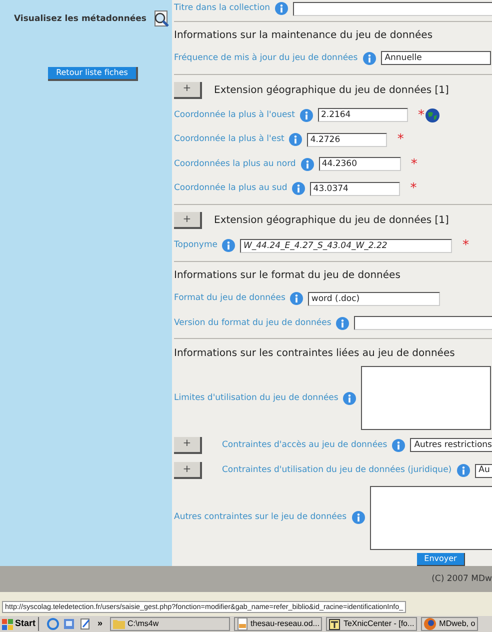 This screenshot has width=492, height=632. Describe the element at coordinates (432, 115) in the screenshot. I see `globe-icon` at that location.